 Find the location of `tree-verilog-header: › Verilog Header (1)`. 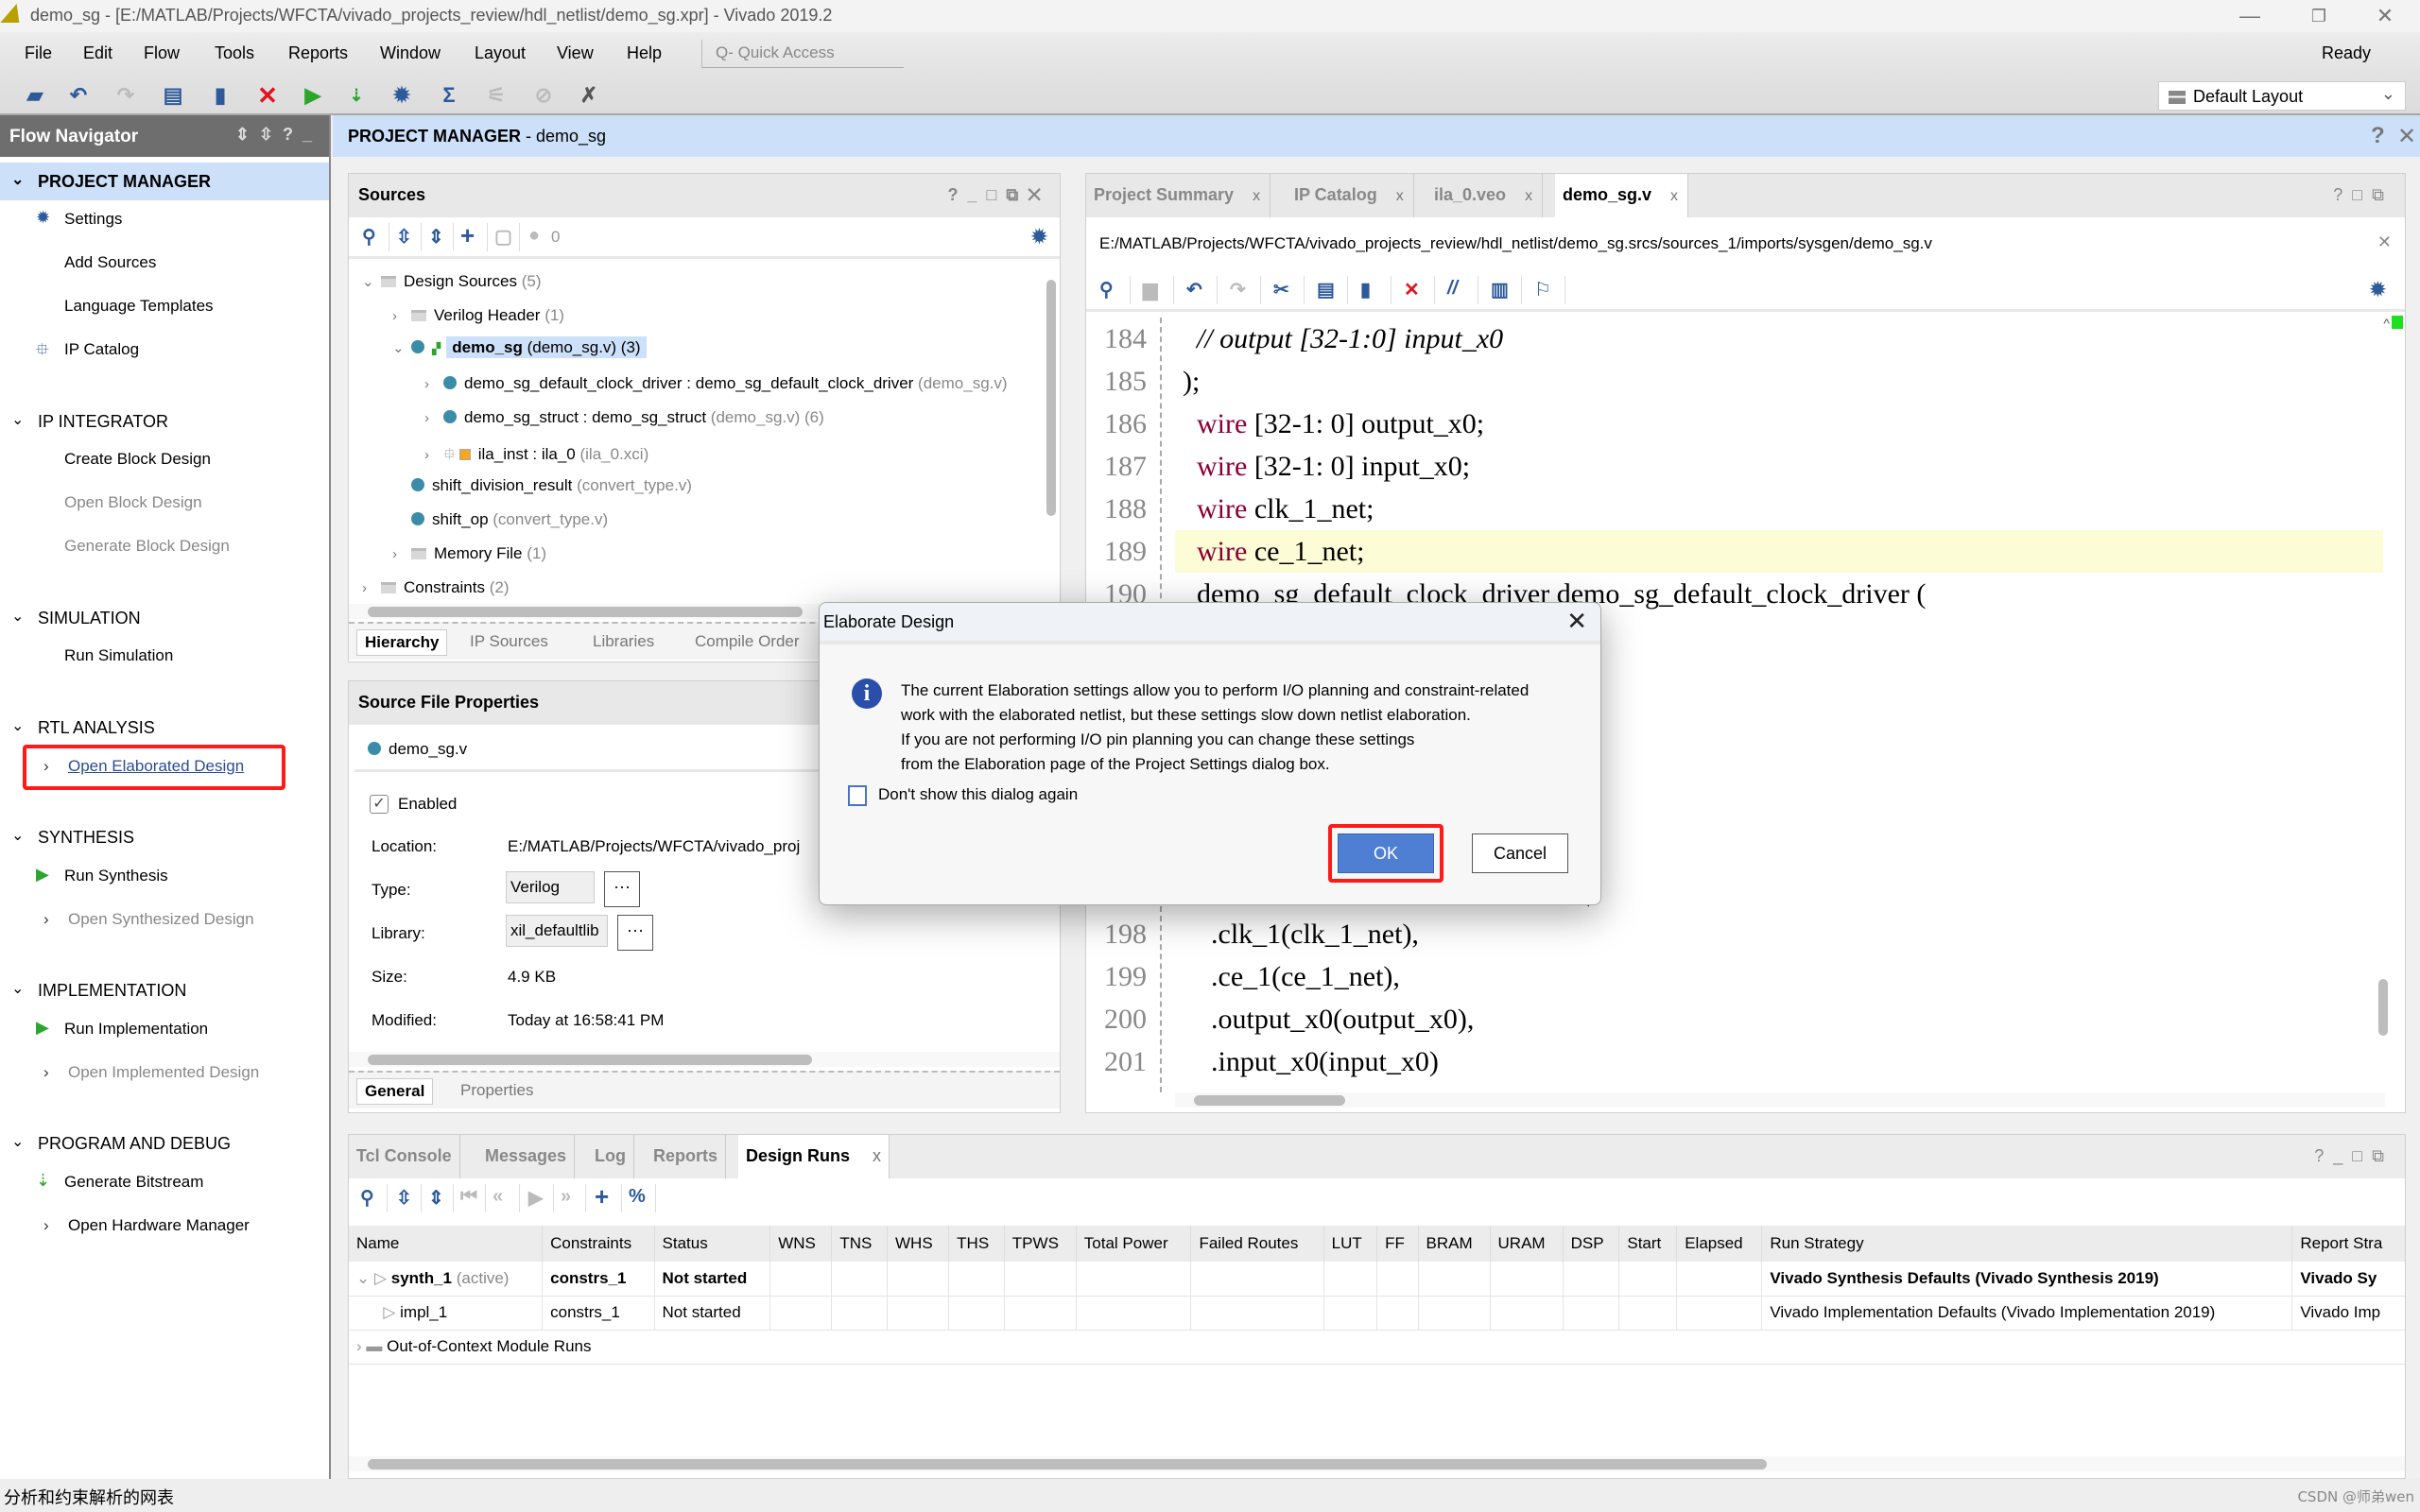

tree-verilog-header: › Verilog Header (1) is located at coordinates (478, 315).